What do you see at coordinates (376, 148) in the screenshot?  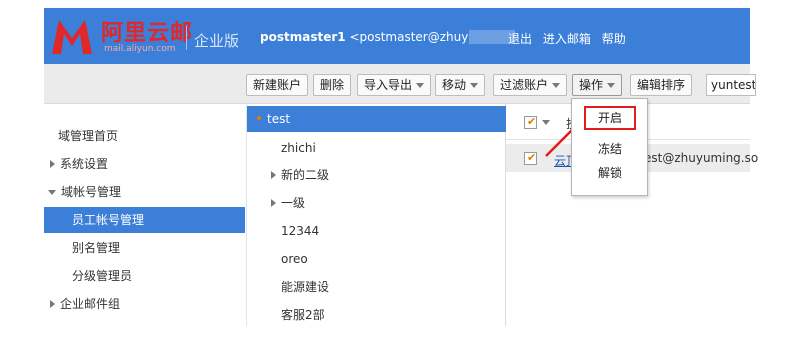 I see `tree-item: zhichi` at bounding box center [376, 148].